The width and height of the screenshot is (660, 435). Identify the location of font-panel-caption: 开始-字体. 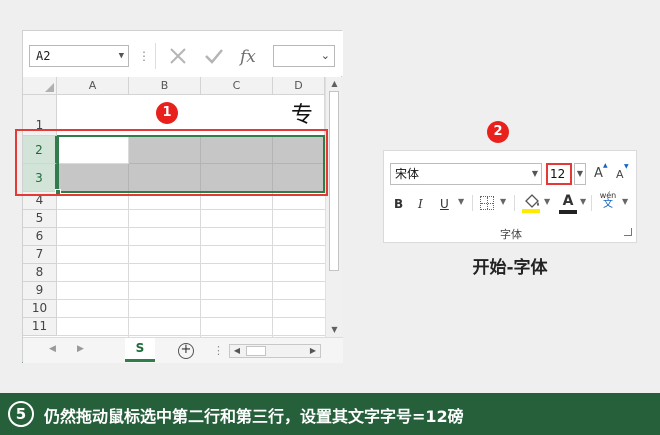
(510, 268).